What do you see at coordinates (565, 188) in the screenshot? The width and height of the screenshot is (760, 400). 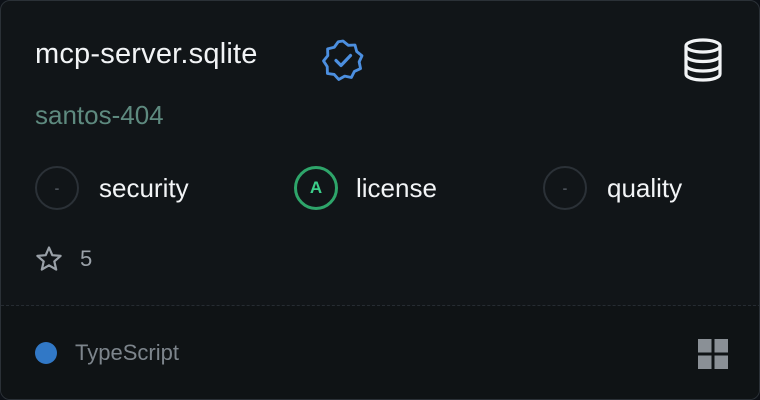 I see `quality-grade-badge: -` at bounding box center [565, 188].